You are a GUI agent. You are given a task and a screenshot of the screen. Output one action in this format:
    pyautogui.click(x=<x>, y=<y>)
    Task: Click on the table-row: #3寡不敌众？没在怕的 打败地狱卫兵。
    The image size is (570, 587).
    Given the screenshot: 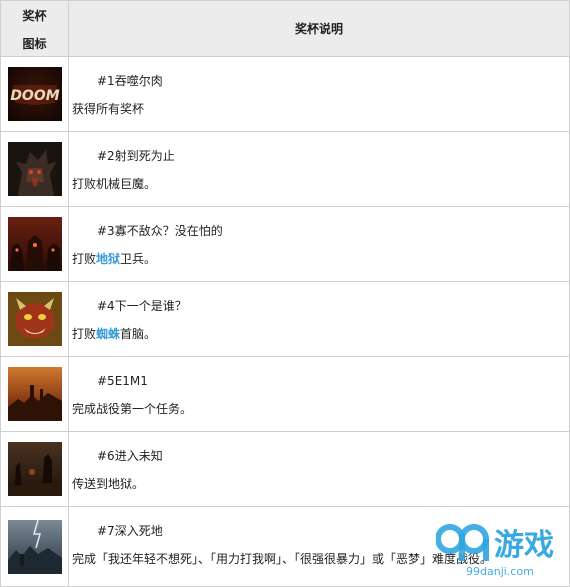 What is the action you would take?
    pyautogui.click(x=285, y=244)
    